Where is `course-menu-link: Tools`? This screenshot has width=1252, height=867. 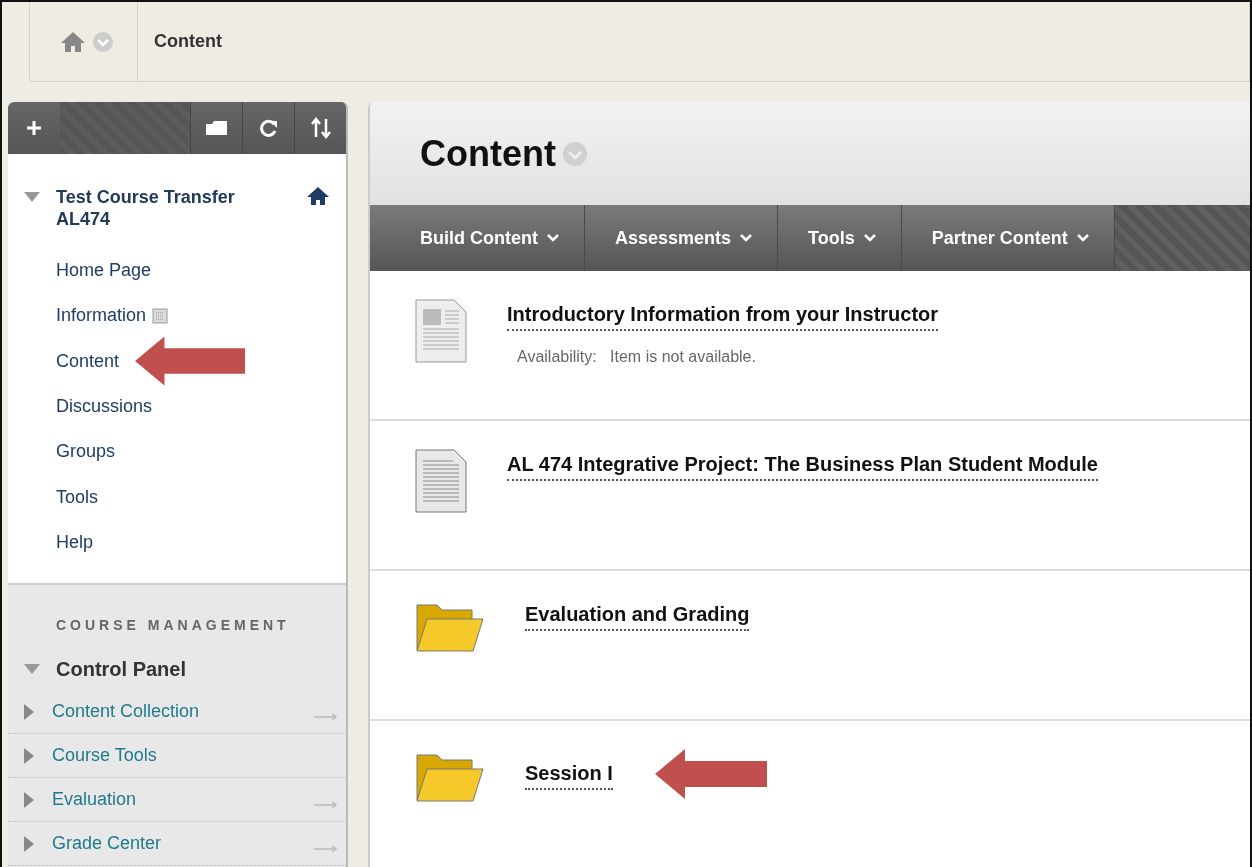
course-menu-link: Tools is located at coordinates (77, 497).